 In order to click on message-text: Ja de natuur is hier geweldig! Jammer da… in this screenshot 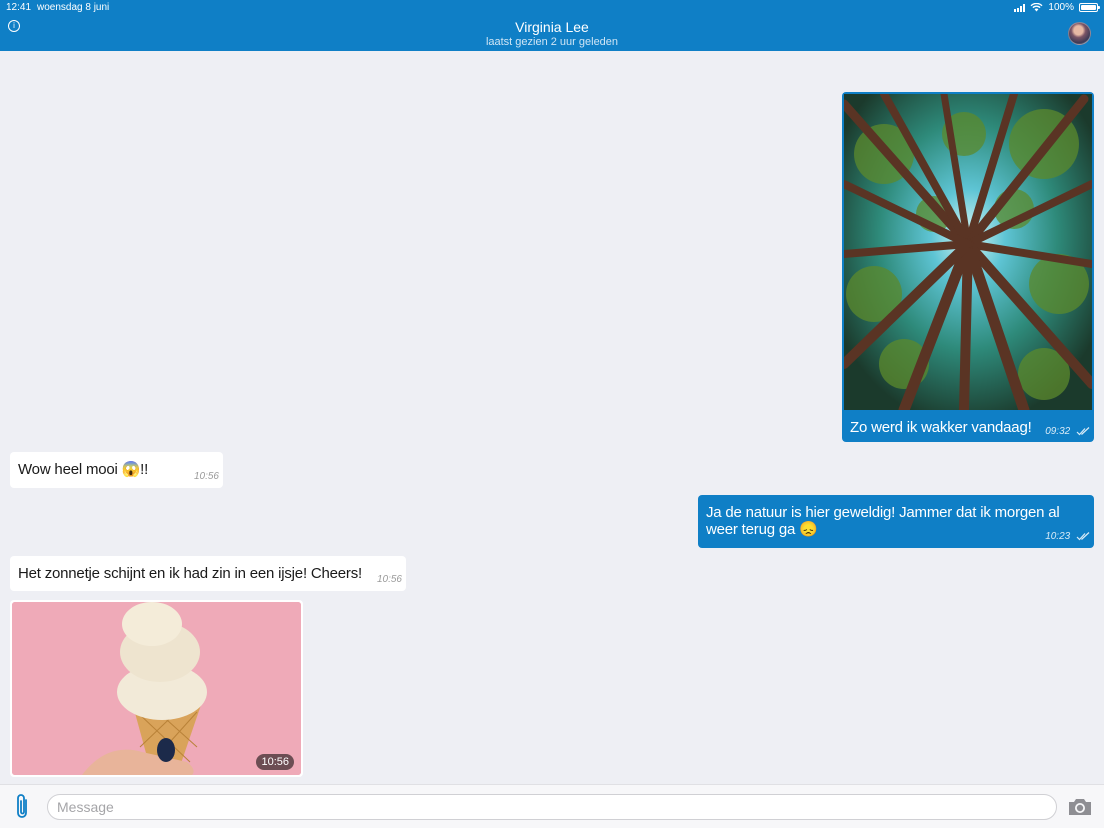, I will do `click(883, 521)`.